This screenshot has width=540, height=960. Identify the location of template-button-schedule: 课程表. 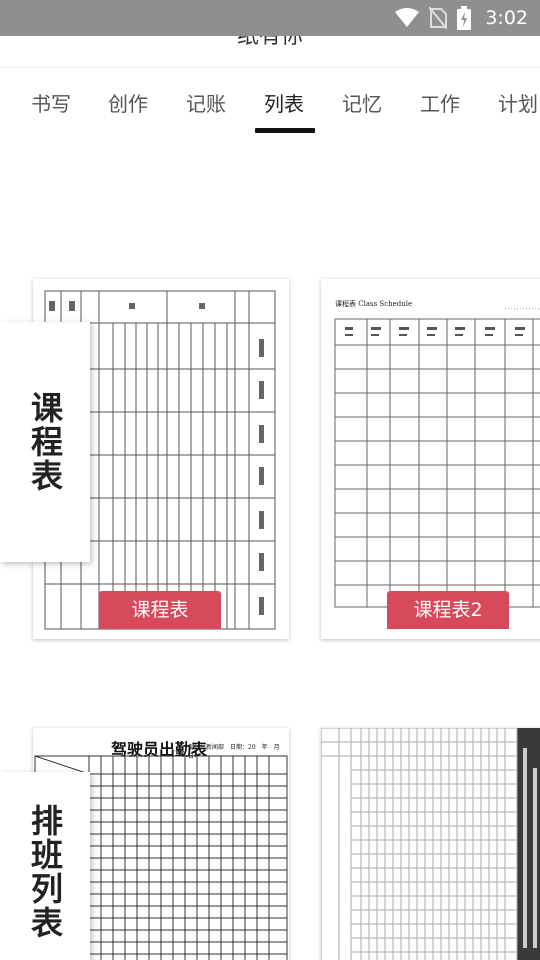
(160, 610).